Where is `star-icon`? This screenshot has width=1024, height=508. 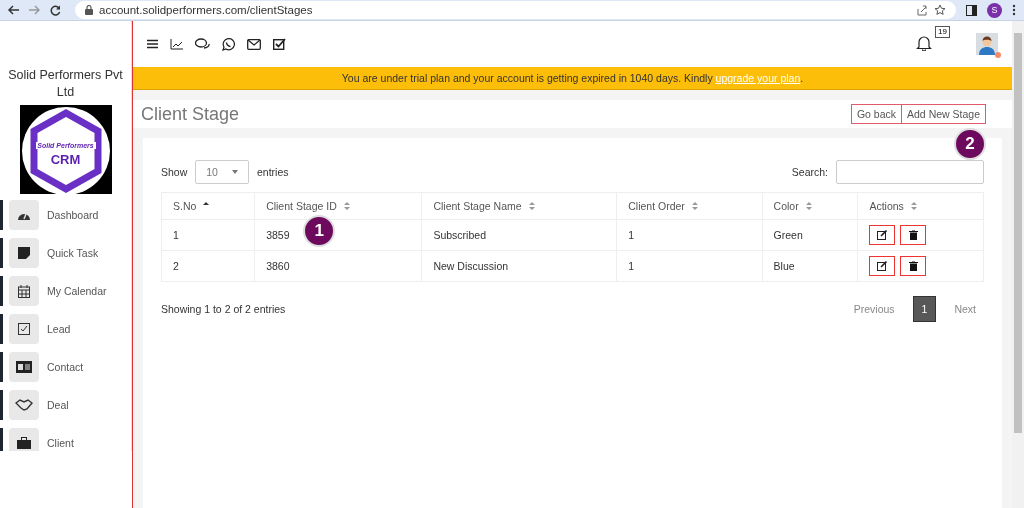 star-icon is located at coordinates (940, 10).